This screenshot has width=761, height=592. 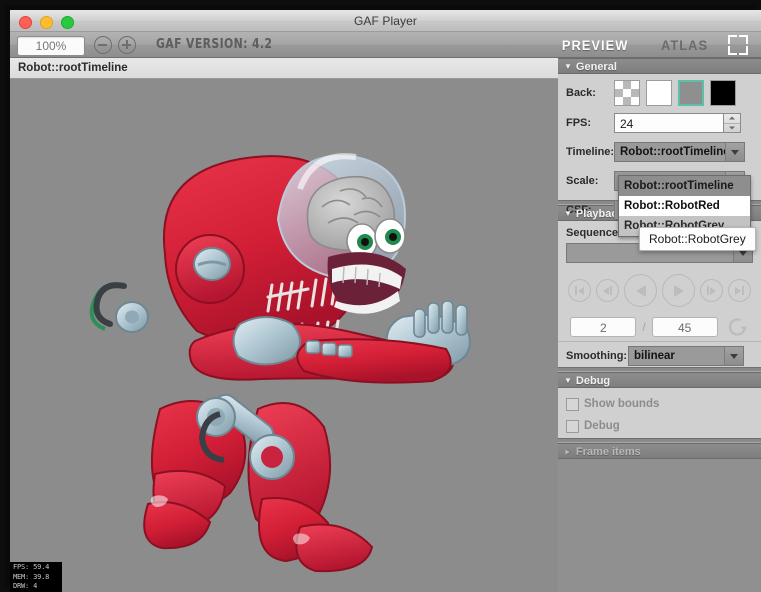 What do you see at coordinates (739, 290) in the screenshot?
I see `last-frame-button` at bounding box center [739, 290].